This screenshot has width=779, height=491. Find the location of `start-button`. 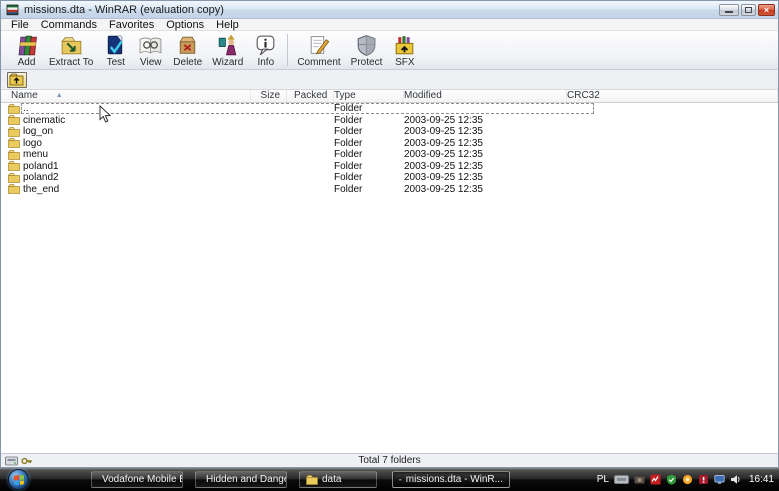

start-button is located at coordinates (18, 479).